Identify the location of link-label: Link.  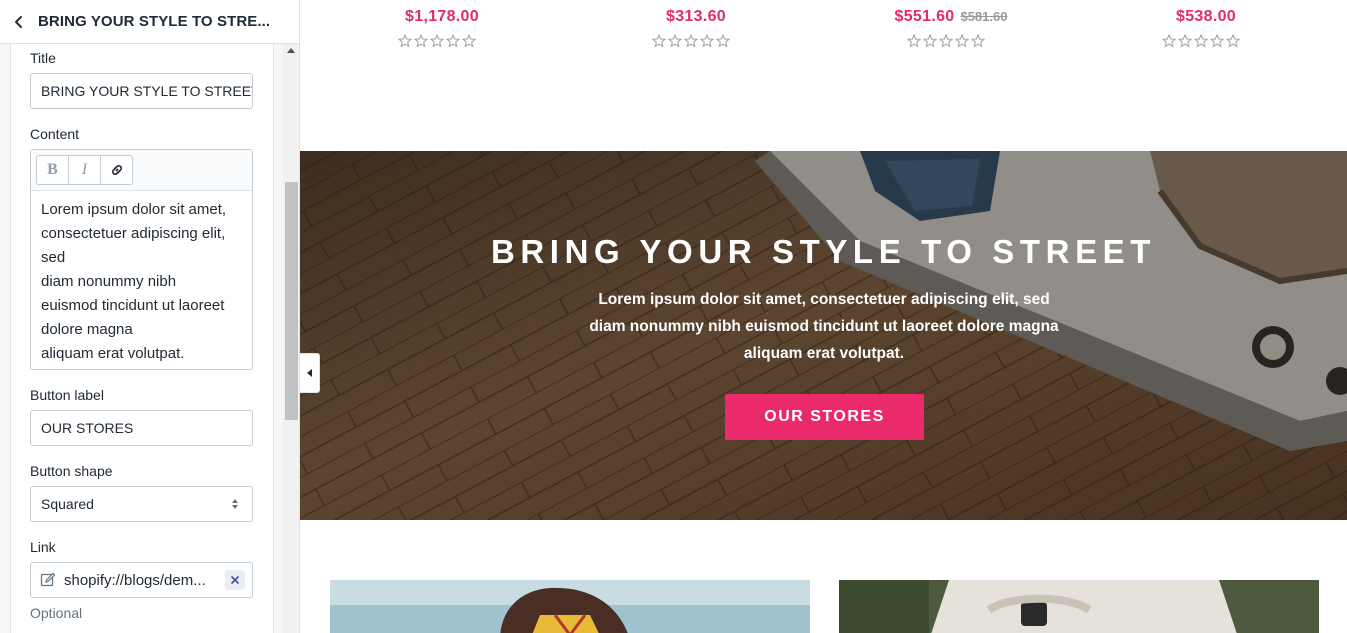
(43, 547).